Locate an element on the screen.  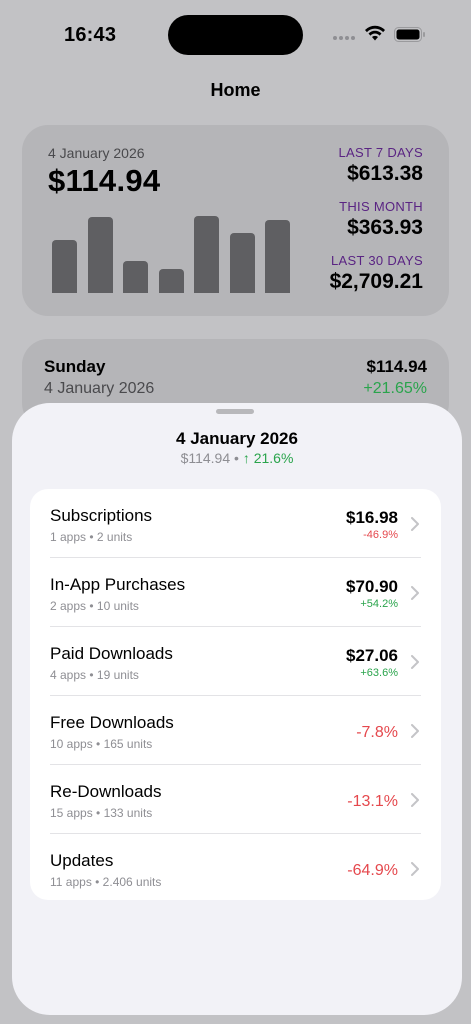
row-change: -13.1% is located at coordinates (372, 801).